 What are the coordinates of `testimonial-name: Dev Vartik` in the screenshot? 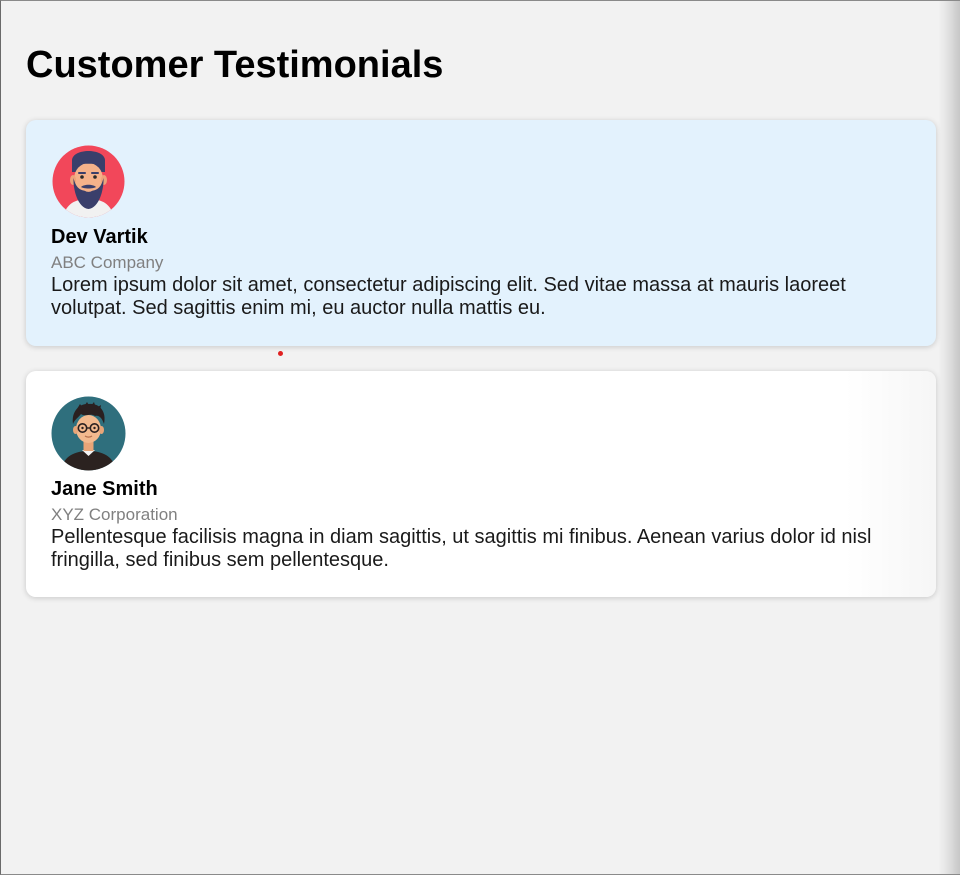 It's located at (99, 237).